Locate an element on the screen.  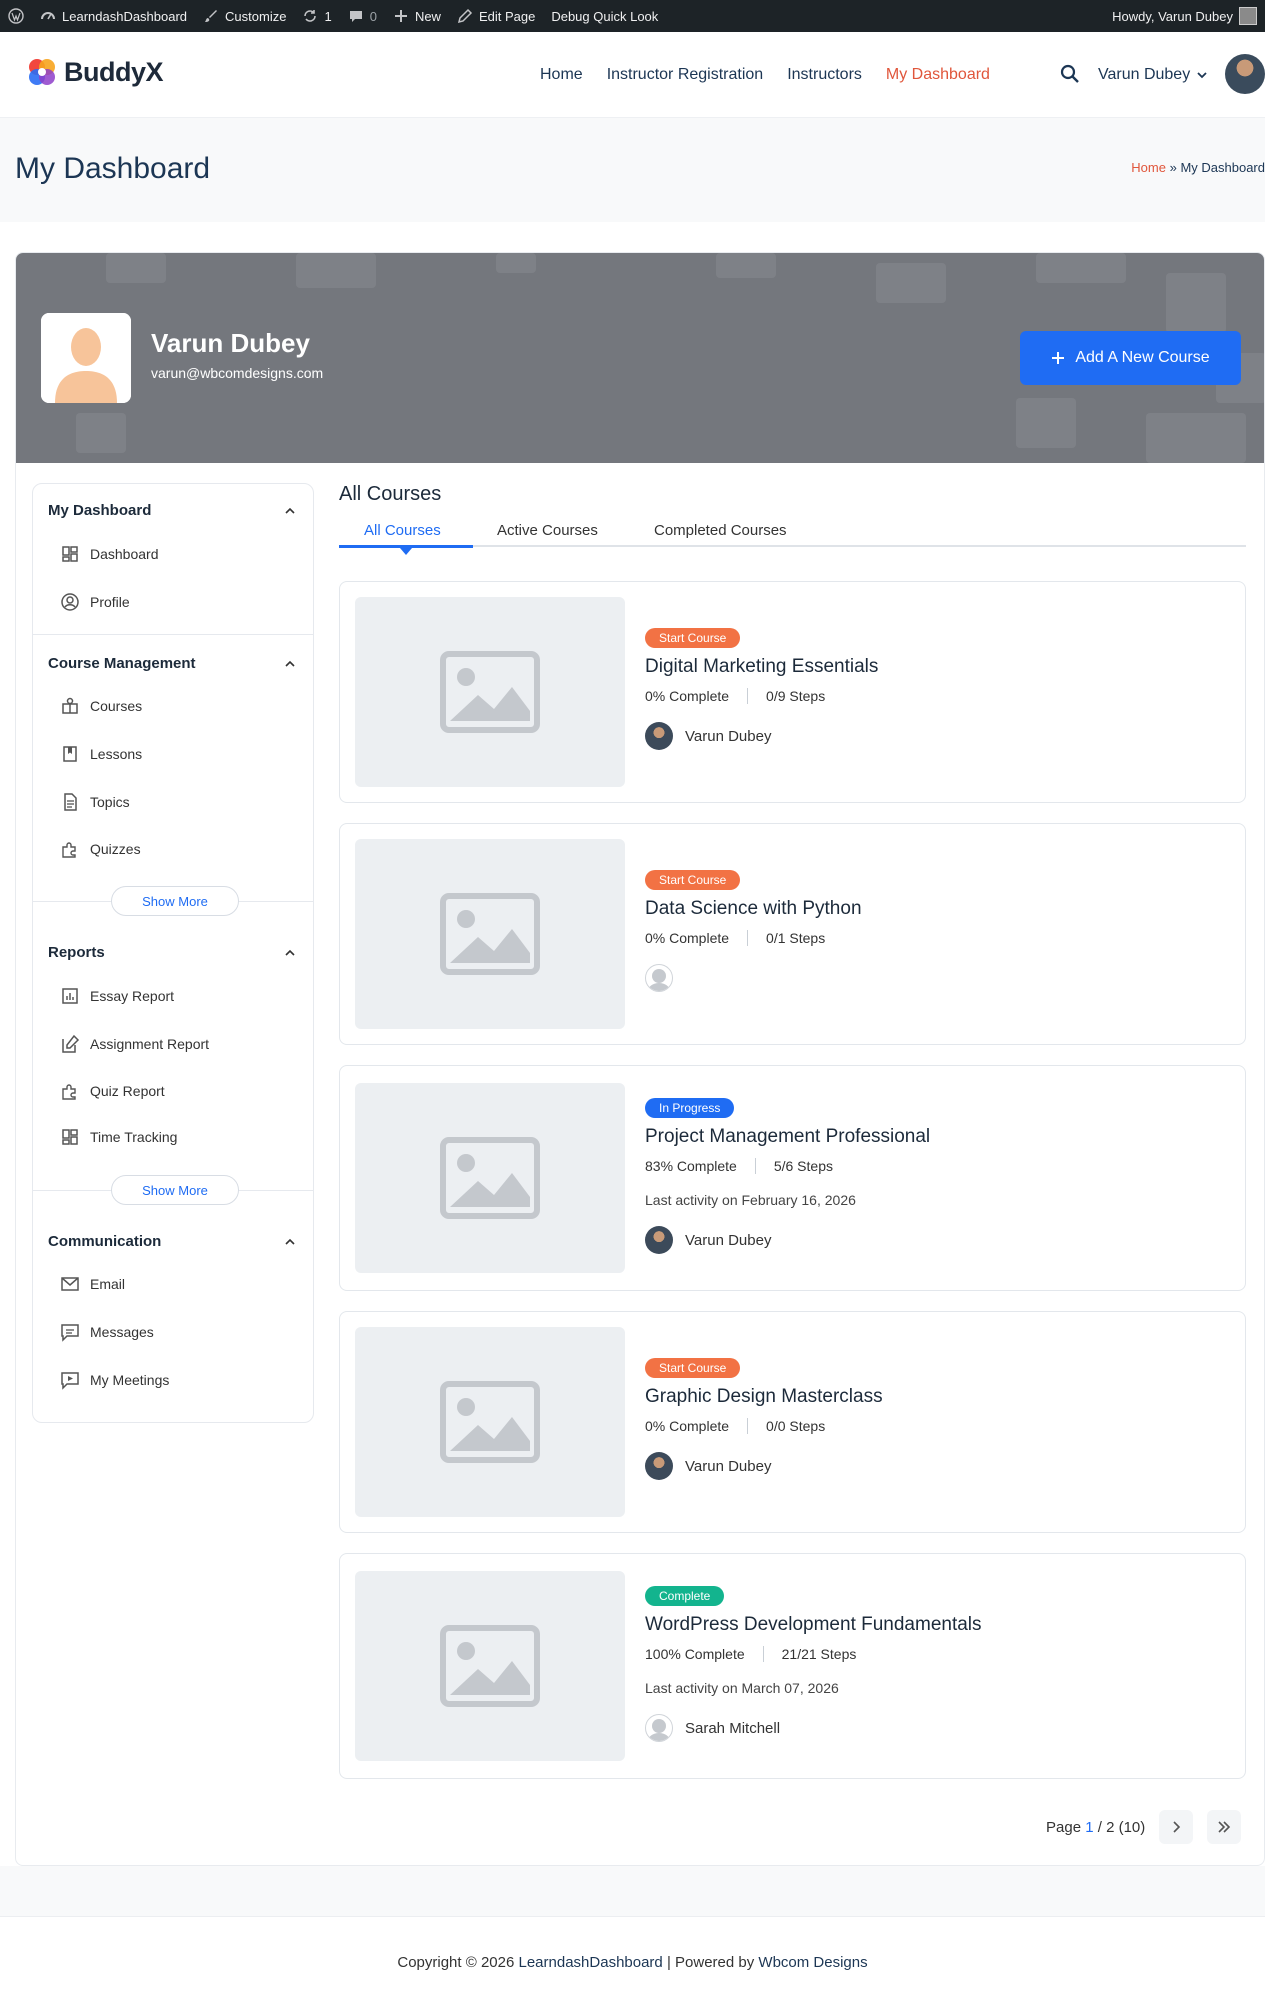
sidebar-section-communication: Communication is located at coordinates (104, 1241).